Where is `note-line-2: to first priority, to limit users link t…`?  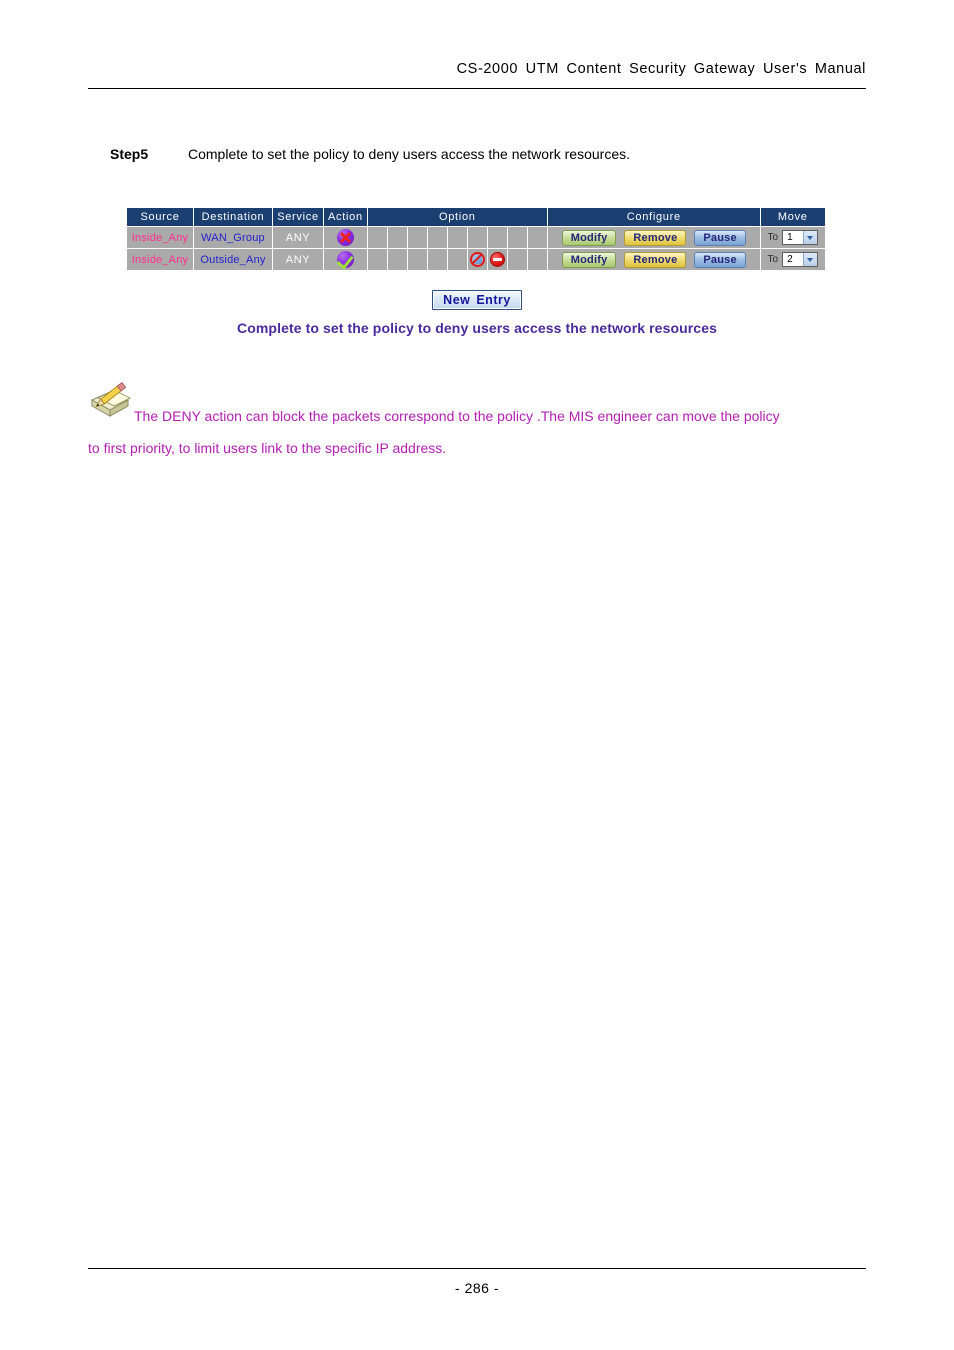 note-line-2: to first priority, to limit users link t… is located at coordinates (267, 448).